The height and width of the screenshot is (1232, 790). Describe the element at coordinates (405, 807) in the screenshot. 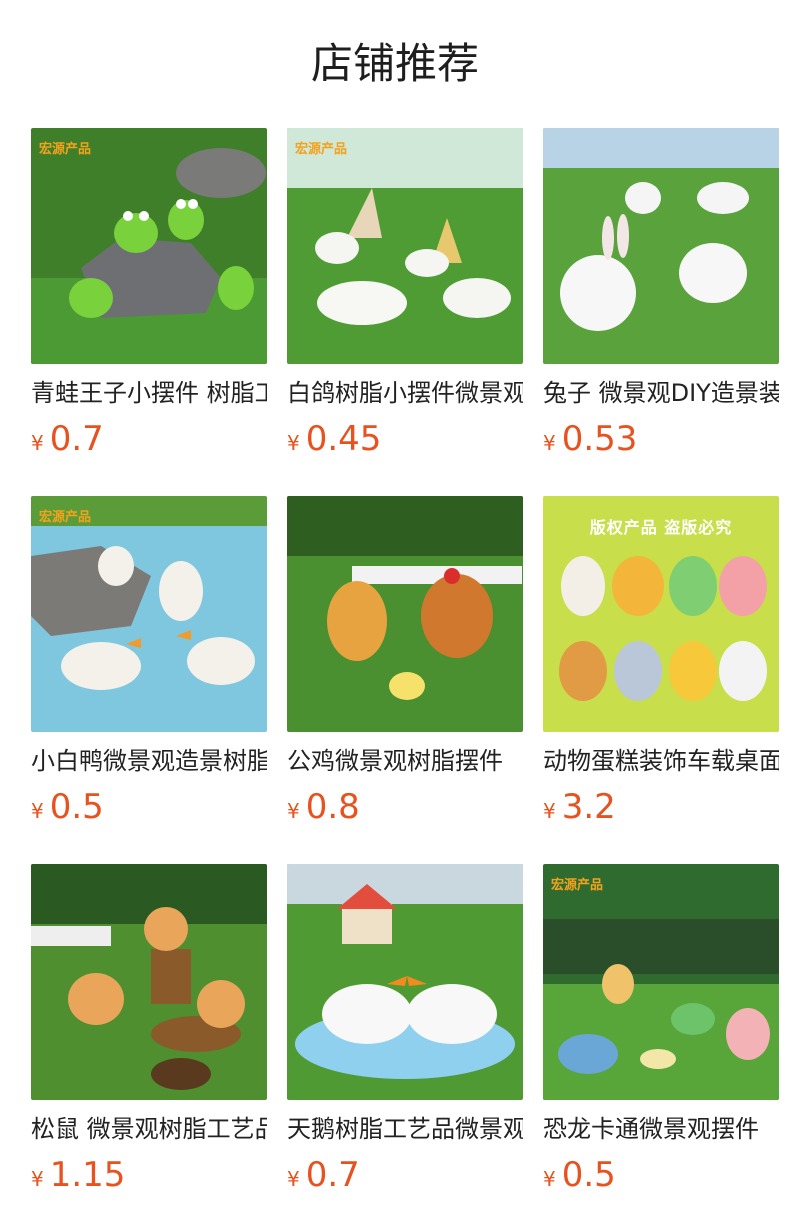

I see `product-price: ¥0.8` at that location.